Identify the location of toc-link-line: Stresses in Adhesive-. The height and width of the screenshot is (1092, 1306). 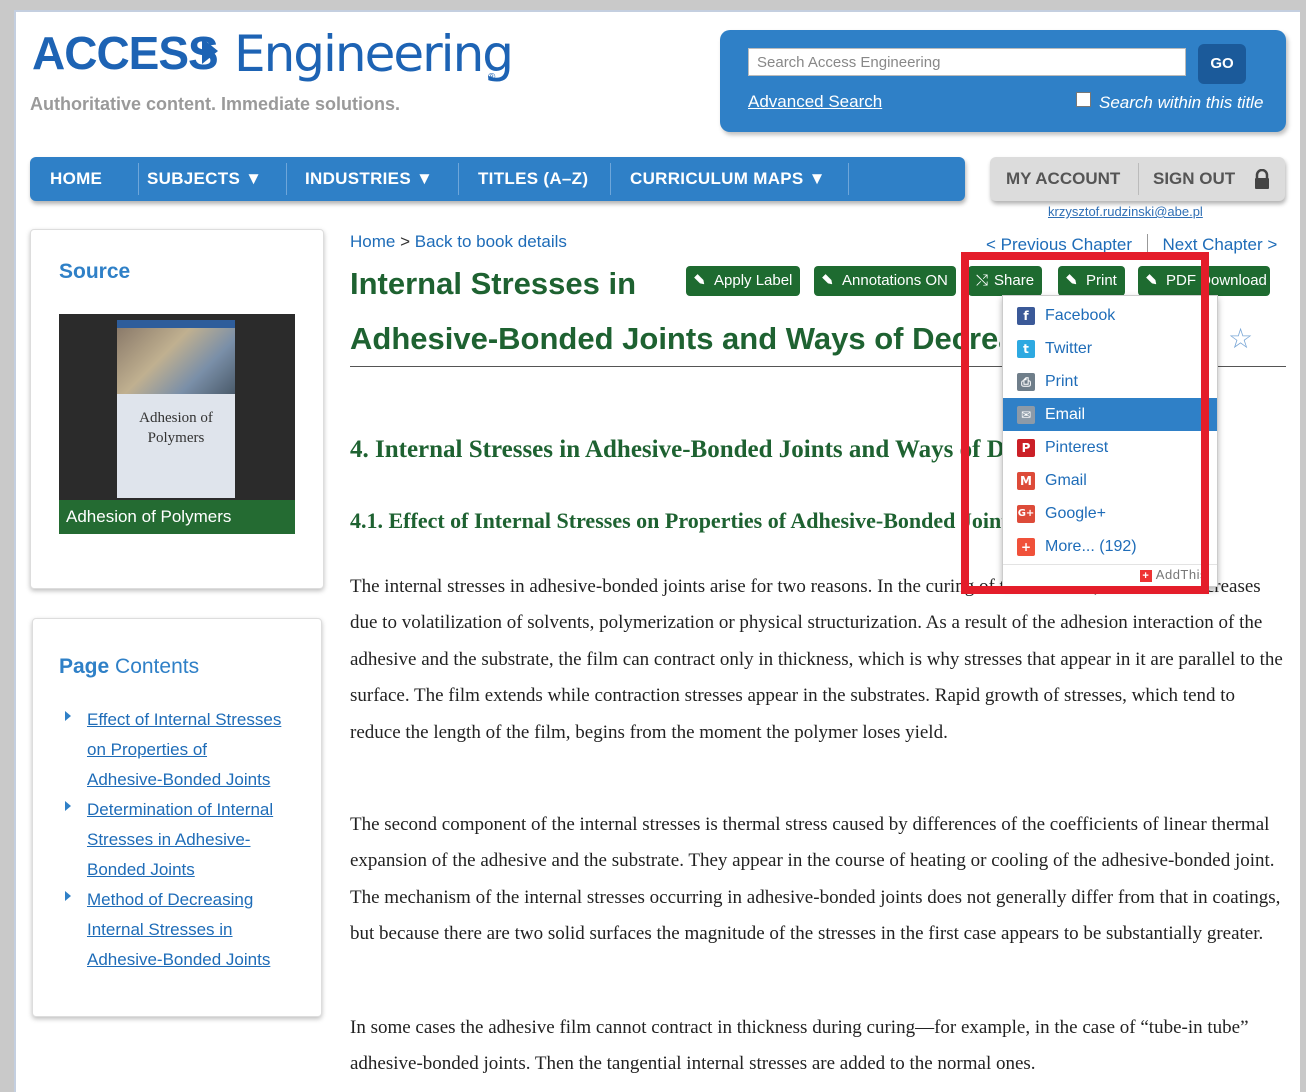
(168, 839).